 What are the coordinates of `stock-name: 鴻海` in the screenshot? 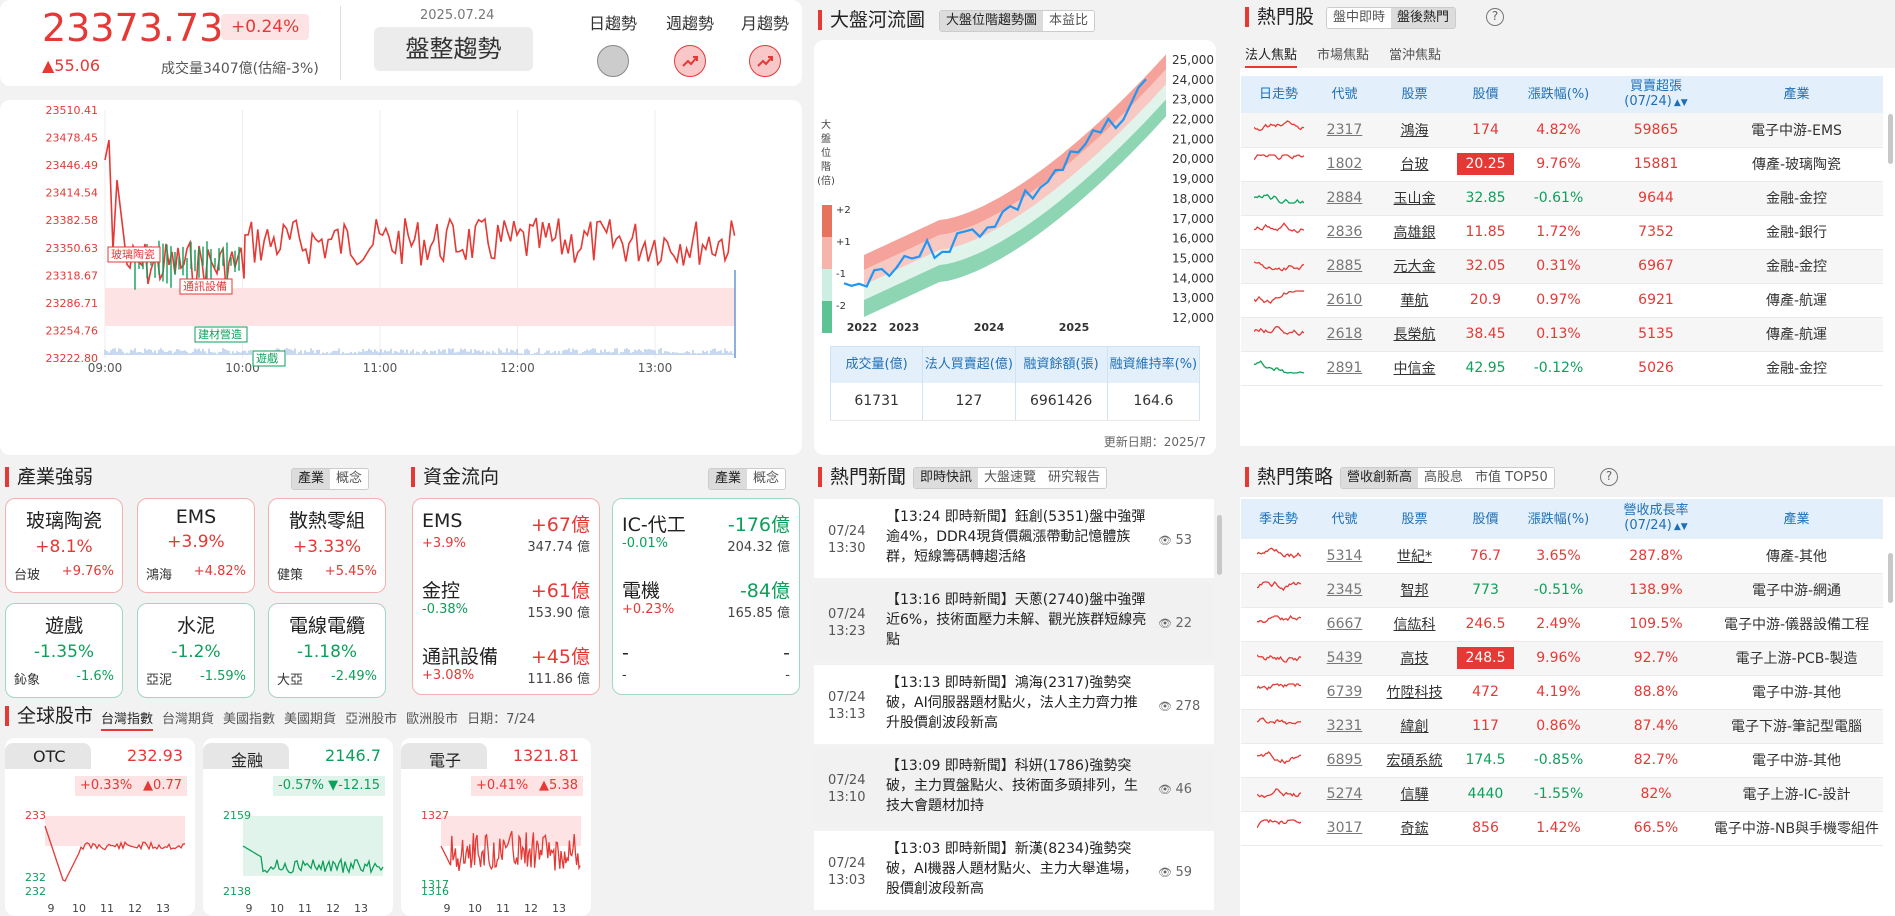 It's located at (1414, 130).